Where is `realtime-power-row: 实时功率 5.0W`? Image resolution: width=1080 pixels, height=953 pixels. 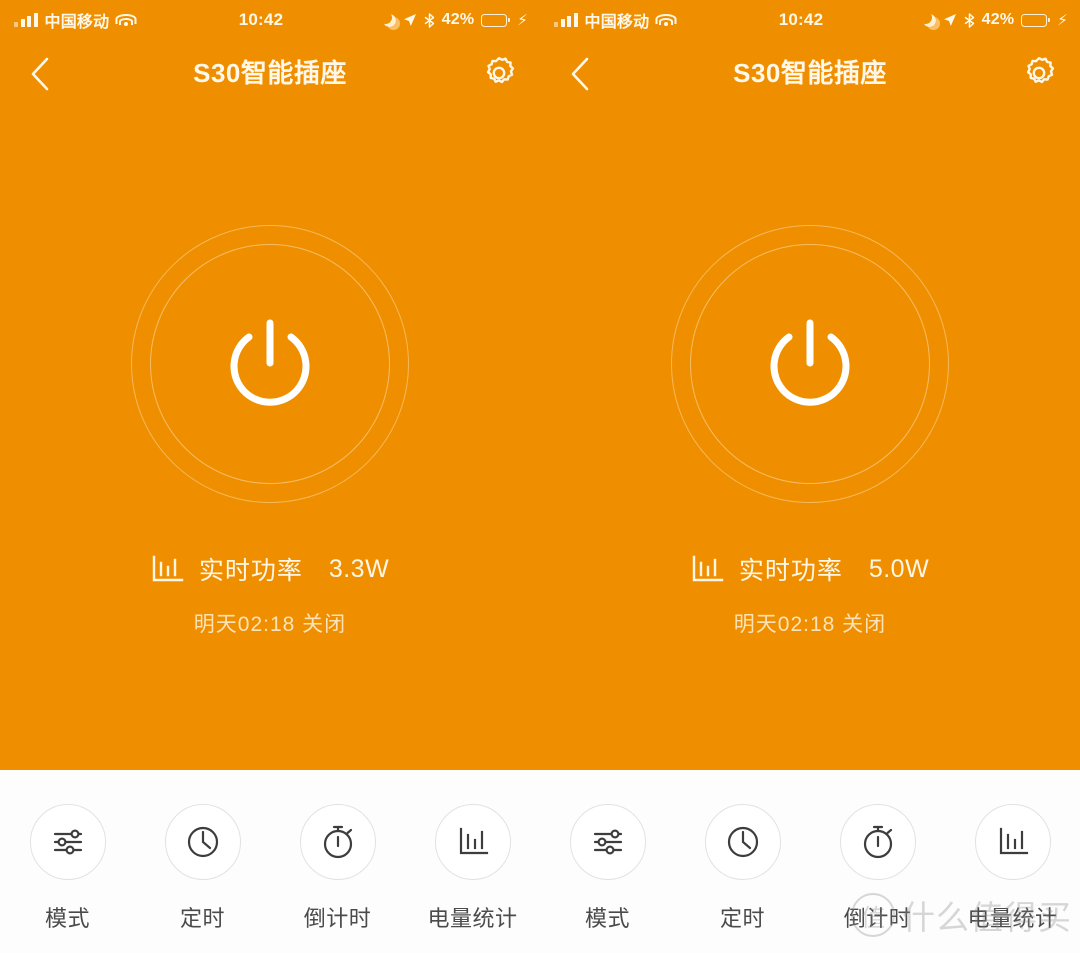 realtime-power-row: 实时功率 5.0W is located at coordinates (810, 569).